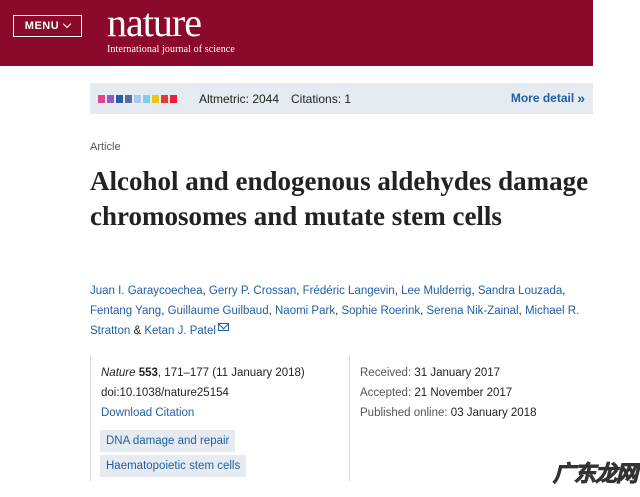 Image resolution: width=640 pixels, height=497 pixels. Describe the element at coordinates (386, 373) in the screenshot. I see `received-label: Received:` at that location.